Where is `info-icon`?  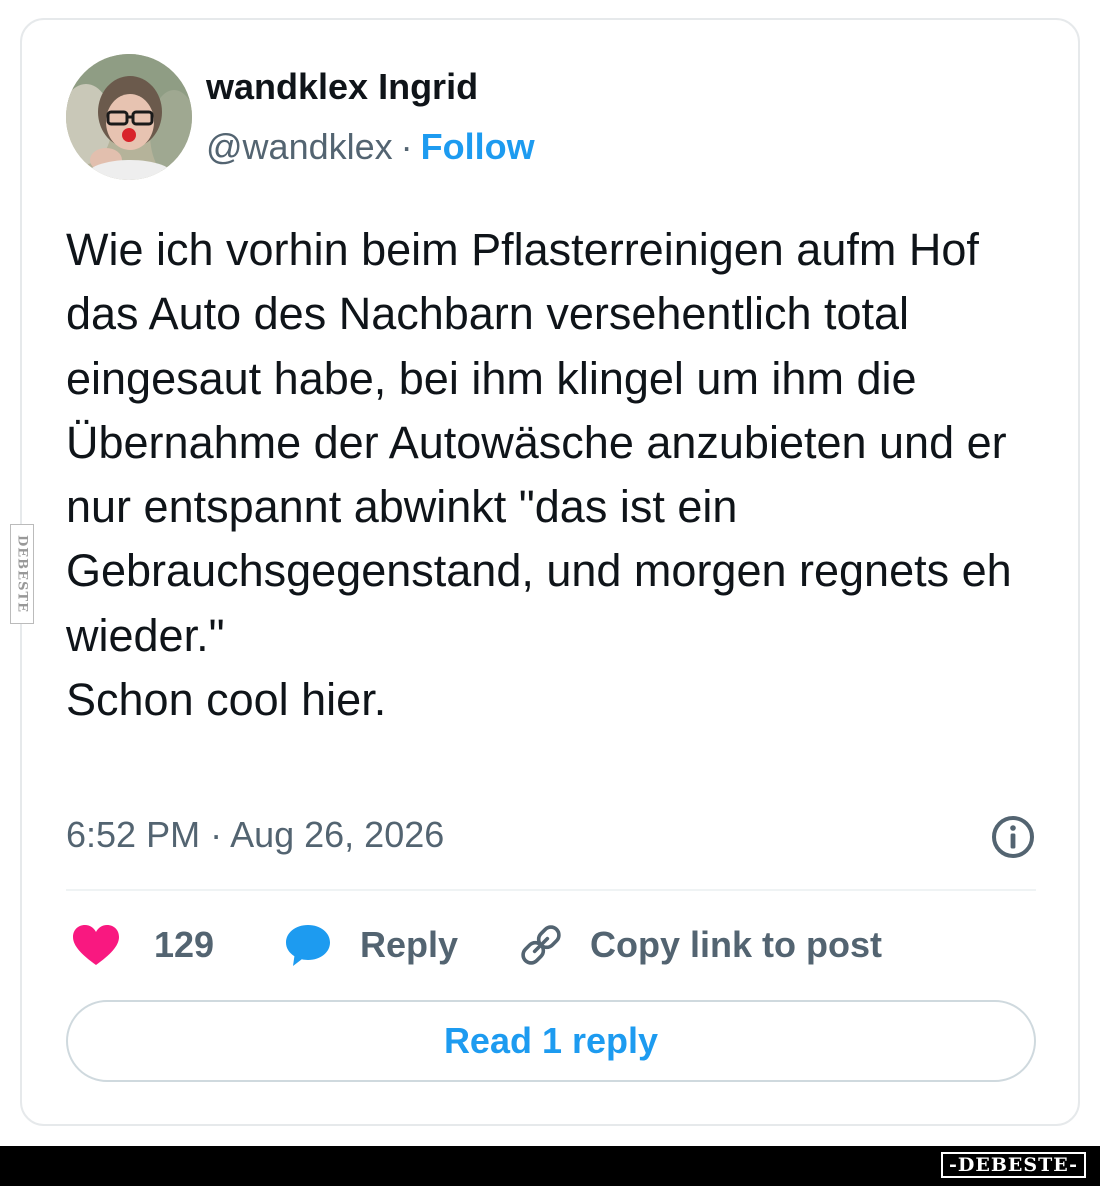 info-icon is located at coordinates (1013, 837).